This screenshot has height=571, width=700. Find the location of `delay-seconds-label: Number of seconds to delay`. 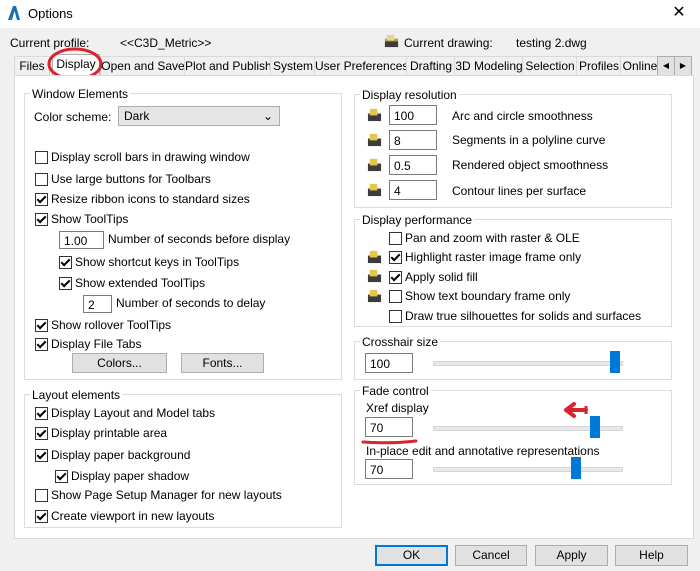

delay-seconds-label: Number of seconds to delay is located at coordinates (191, 303).